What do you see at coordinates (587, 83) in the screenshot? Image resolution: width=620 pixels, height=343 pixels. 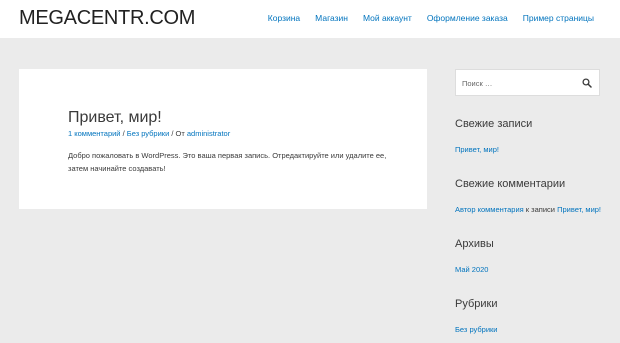 I see `search-icon` at bounding box center [587, 83].